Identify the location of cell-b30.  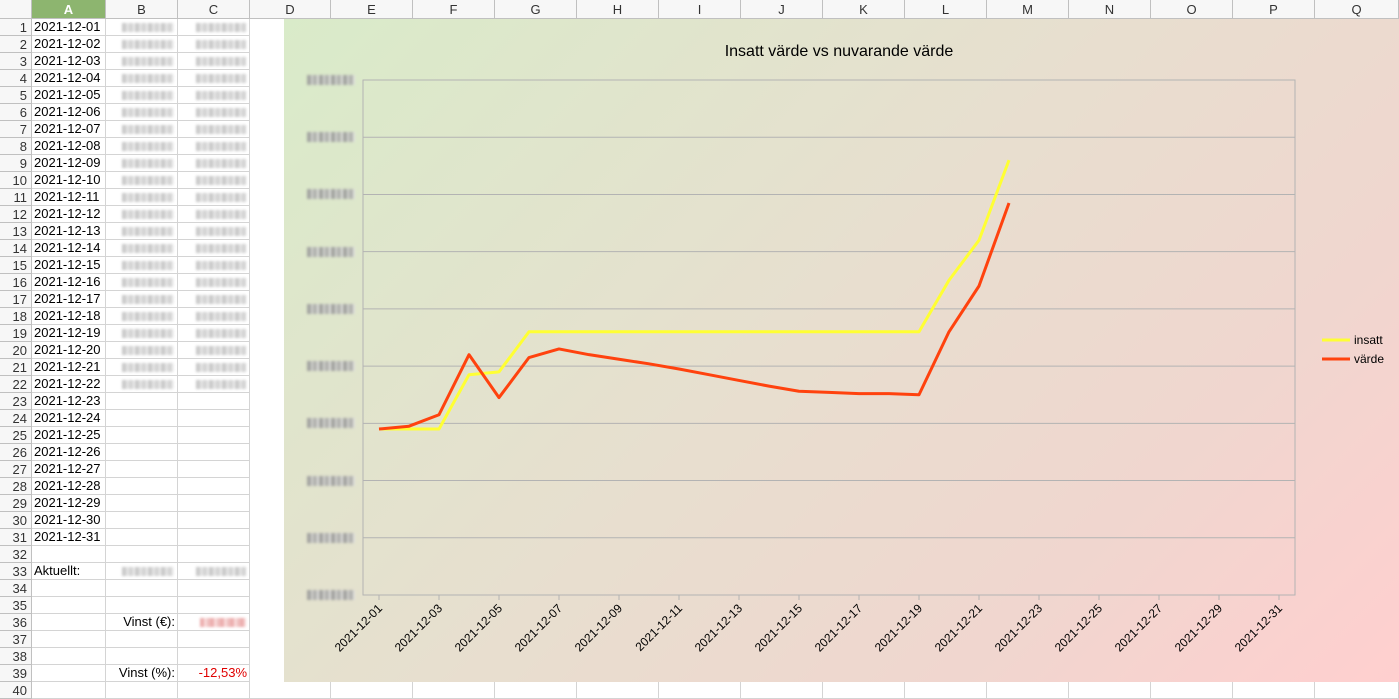
(142, 520).